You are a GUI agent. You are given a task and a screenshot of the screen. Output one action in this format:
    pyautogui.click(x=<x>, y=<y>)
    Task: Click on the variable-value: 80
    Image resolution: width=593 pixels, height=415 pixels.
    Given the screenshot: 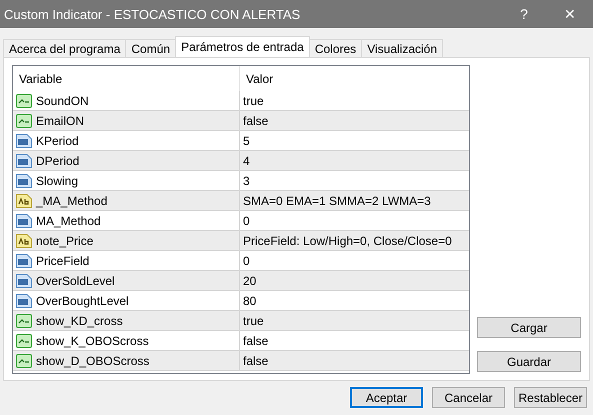 What is the action you would take?
    pyautogui.click(x=249, y=301)
    